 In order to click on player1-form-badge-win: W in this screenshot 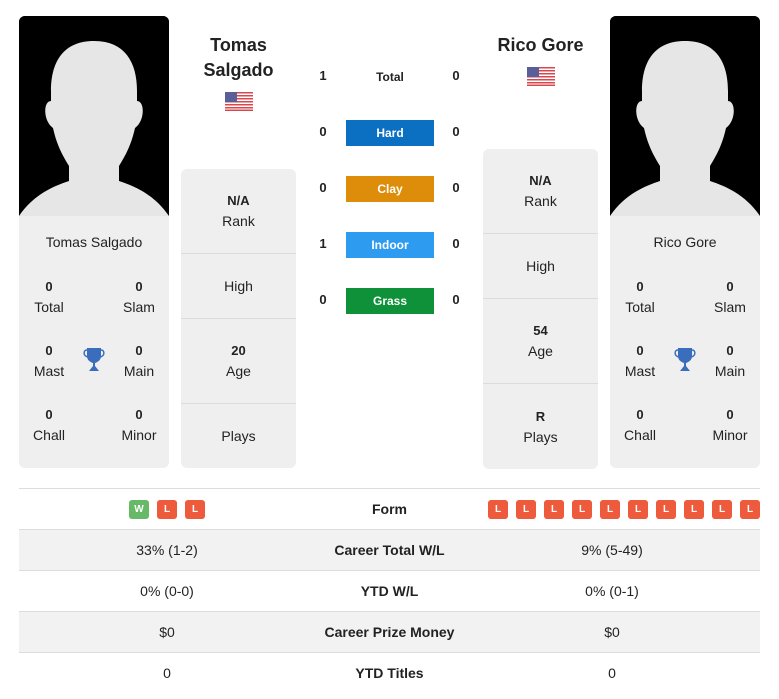, I will do `click(139, 509)`.